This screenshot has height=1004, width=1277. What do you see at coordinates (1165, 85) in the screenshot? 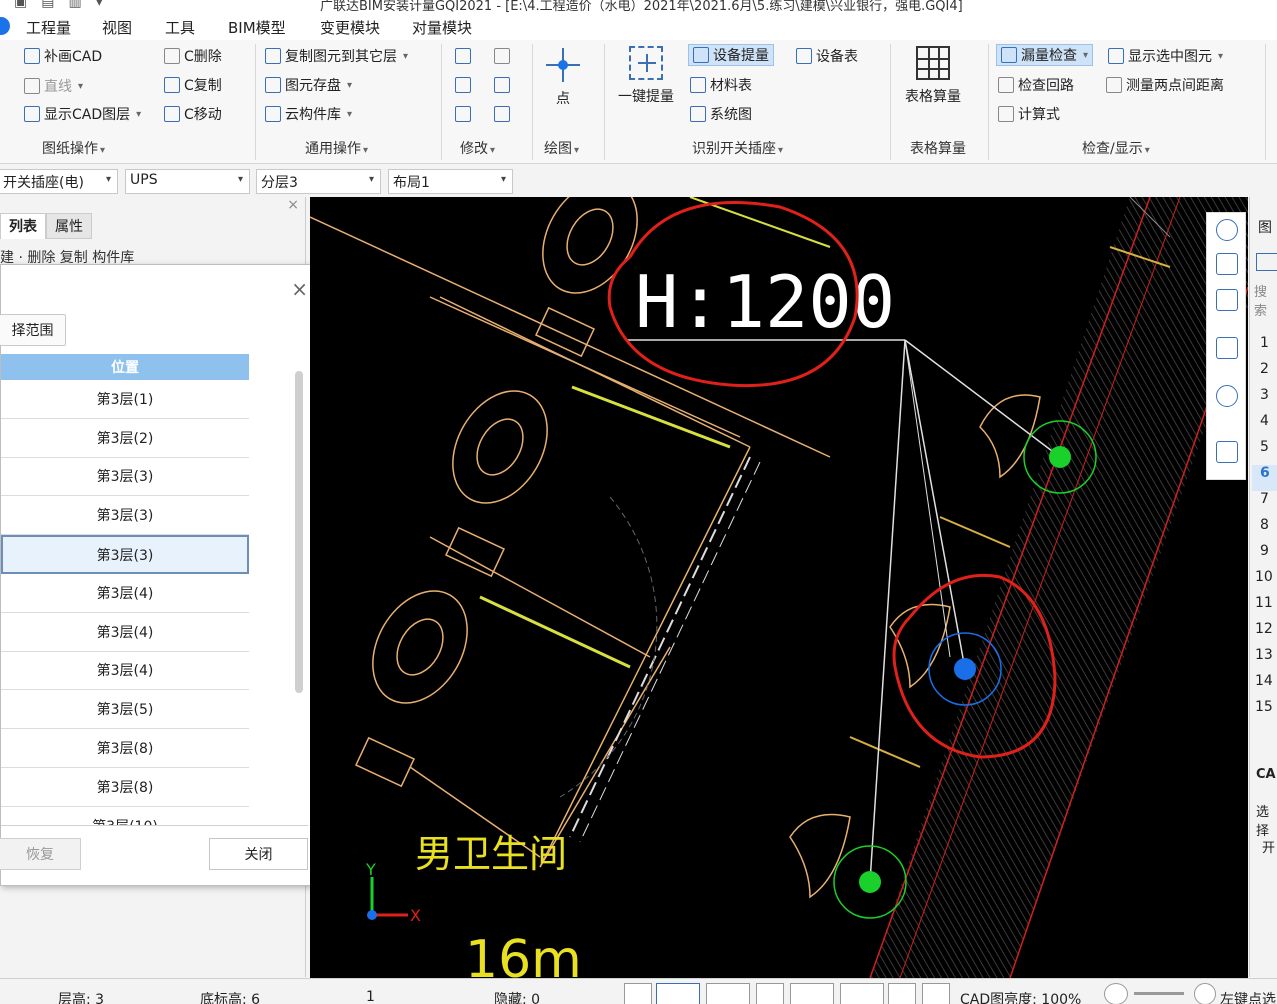
I see `measure-distance-button: 测量两点间距离` at bounding box center [1165, 85].